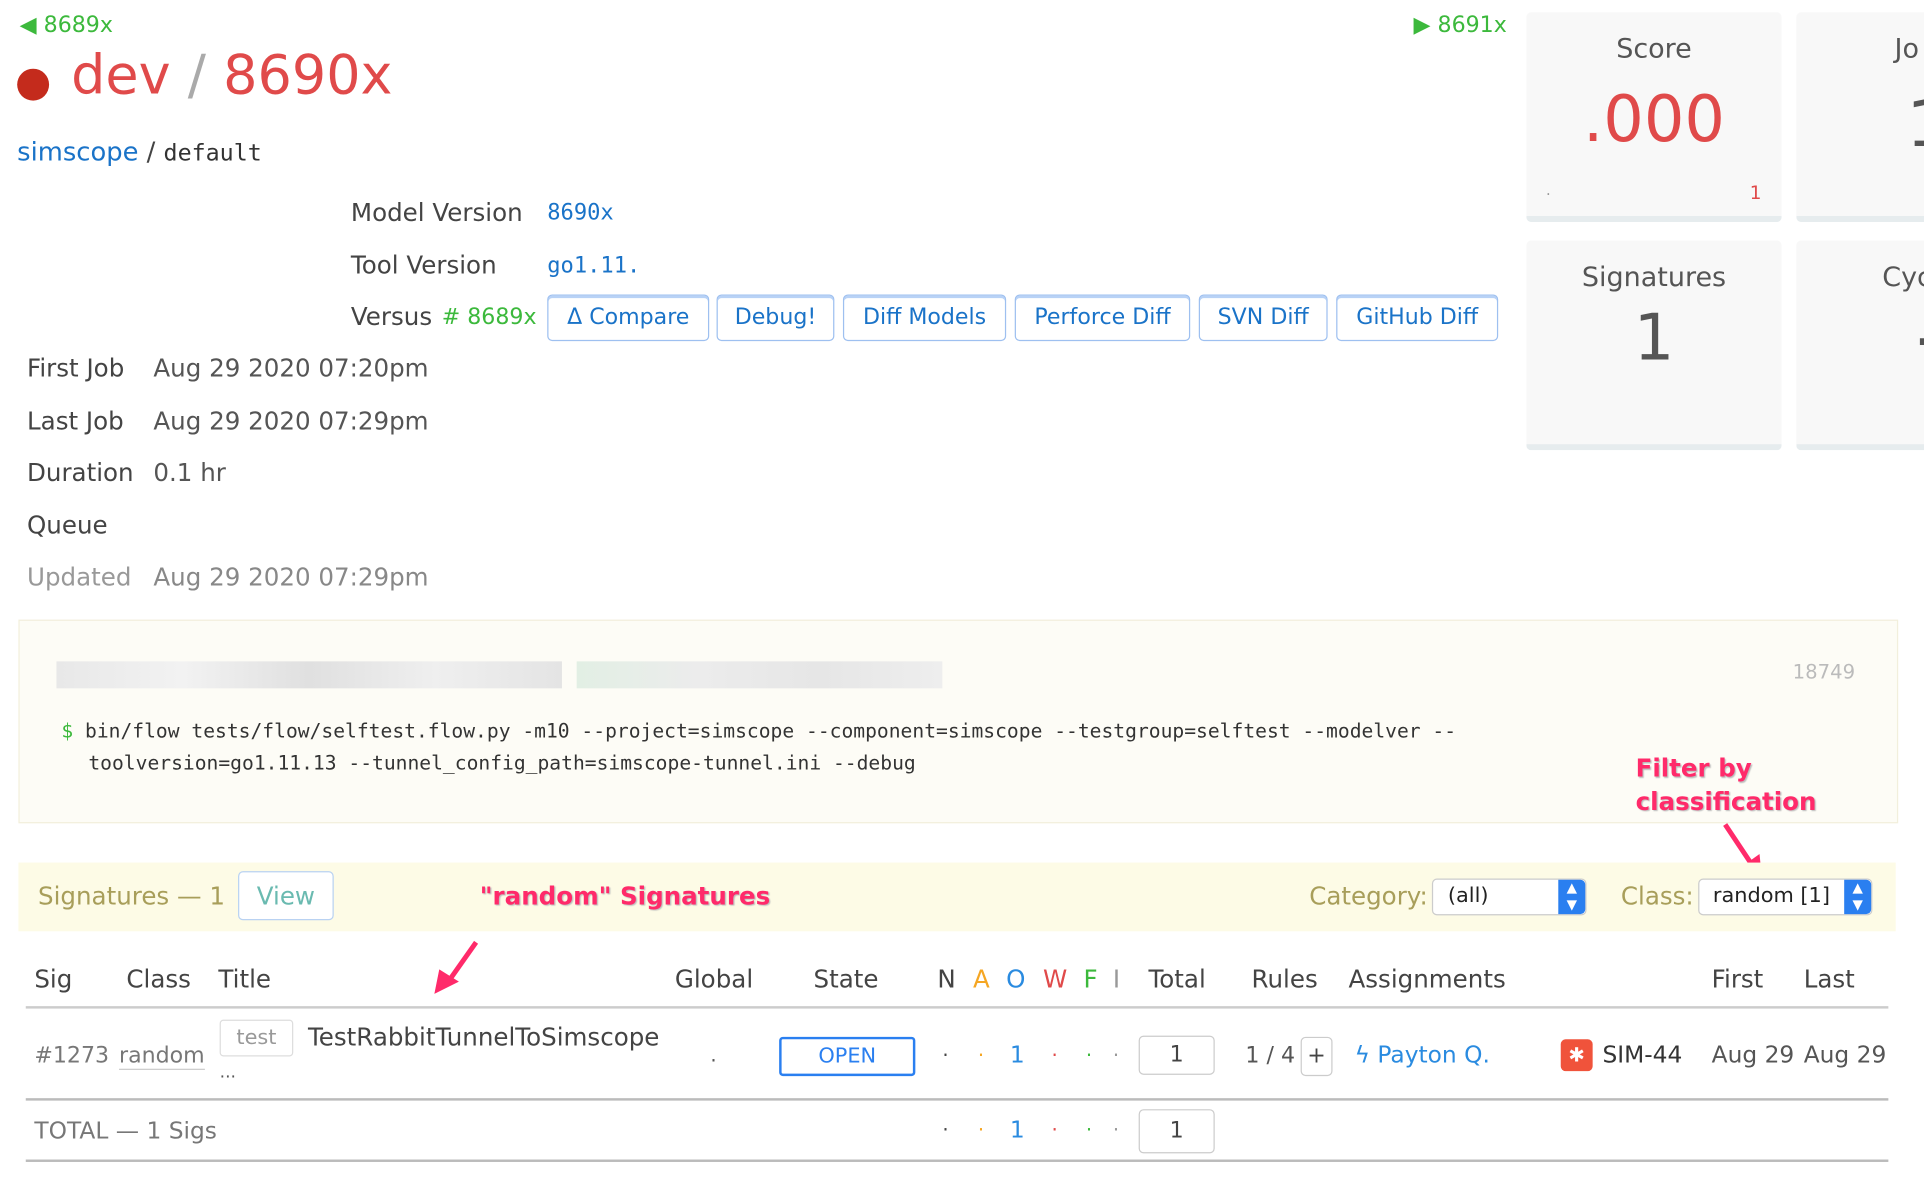 Image resolution: width=1924 pixels, height=1194 pixels. What do you see at coordinates (291, 576) in the screenshot?
I see `updated-value: Aug 29 2020 07:29pm` at bounding box center [291, 576].